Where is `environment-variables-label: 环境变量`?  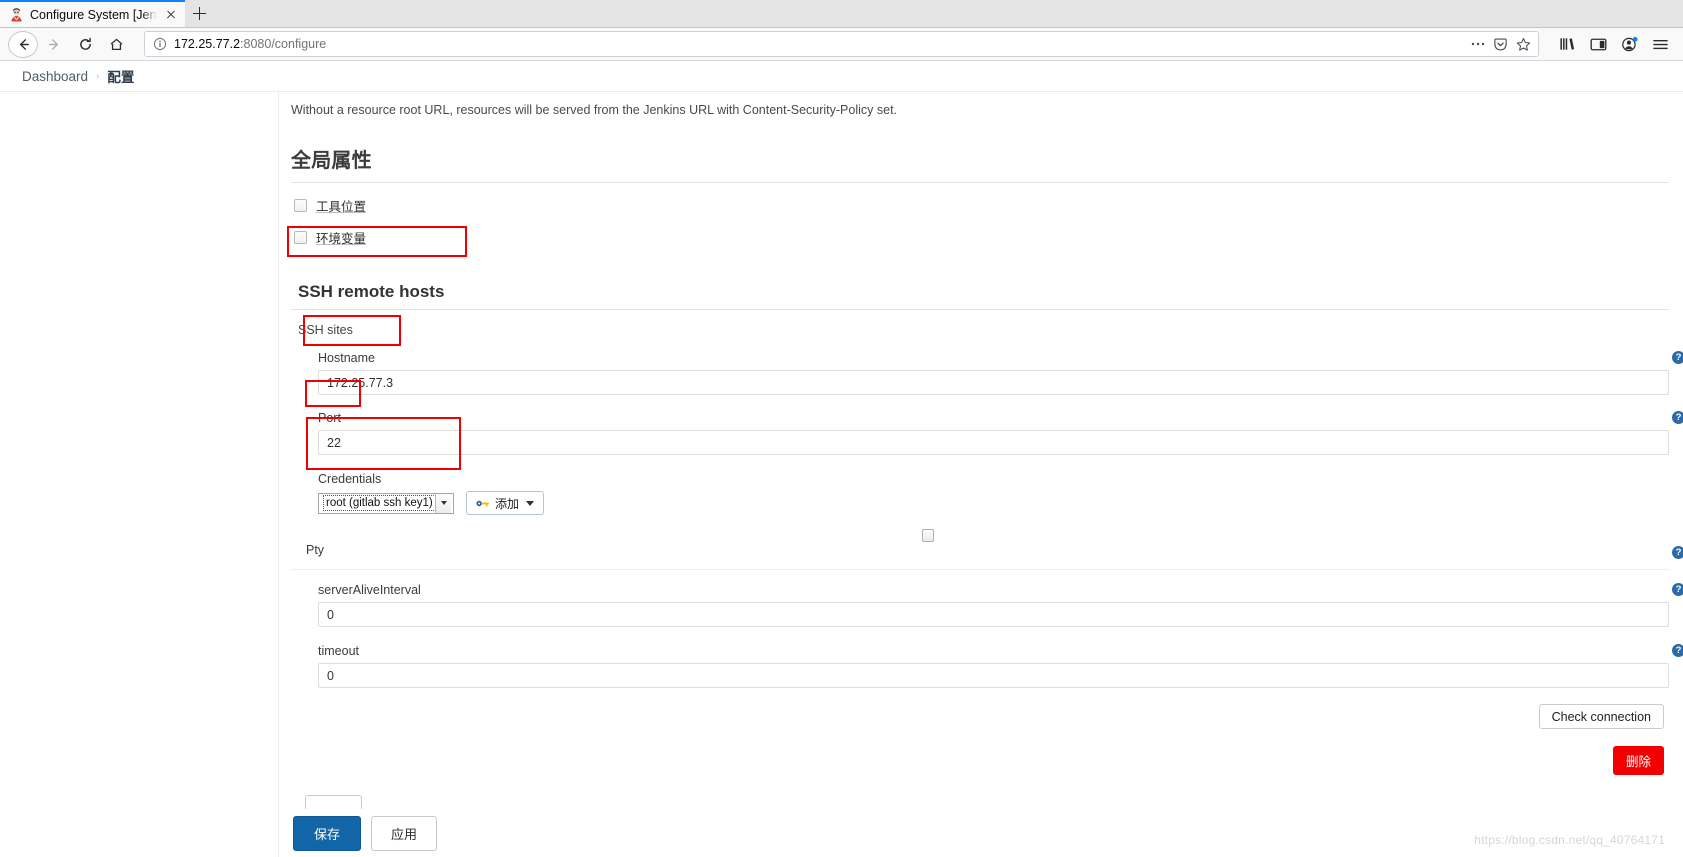 environment-variables-label: 环境变量 is located at coordinates (341, 237).